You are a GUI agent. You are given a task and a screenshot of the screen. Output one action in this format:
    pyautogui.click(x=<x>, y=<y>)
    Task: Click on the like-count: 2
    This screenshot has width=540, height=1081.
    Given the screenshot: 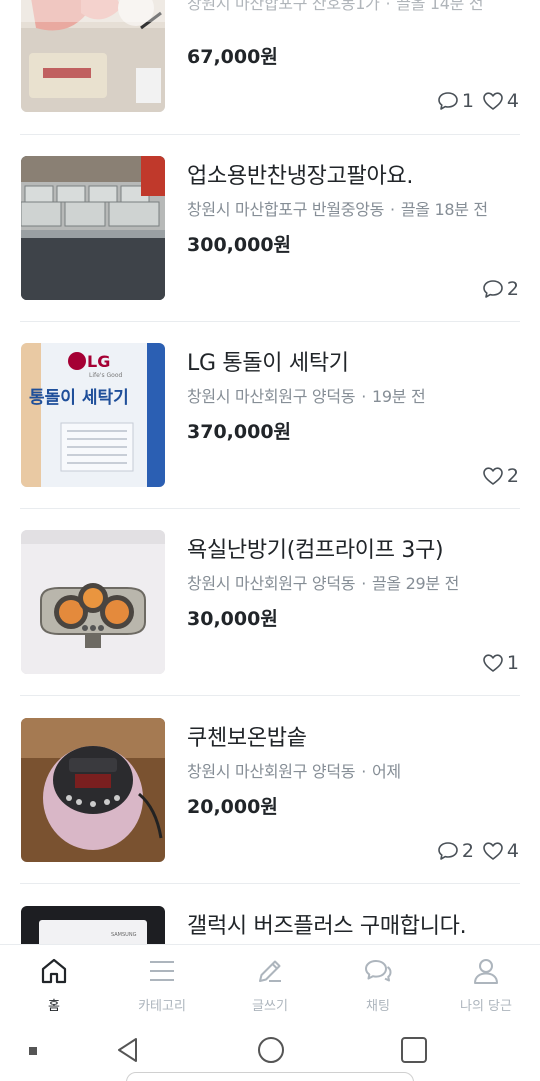 What is the action you would take?
    pyautogui.click(x=500, y=476)
    